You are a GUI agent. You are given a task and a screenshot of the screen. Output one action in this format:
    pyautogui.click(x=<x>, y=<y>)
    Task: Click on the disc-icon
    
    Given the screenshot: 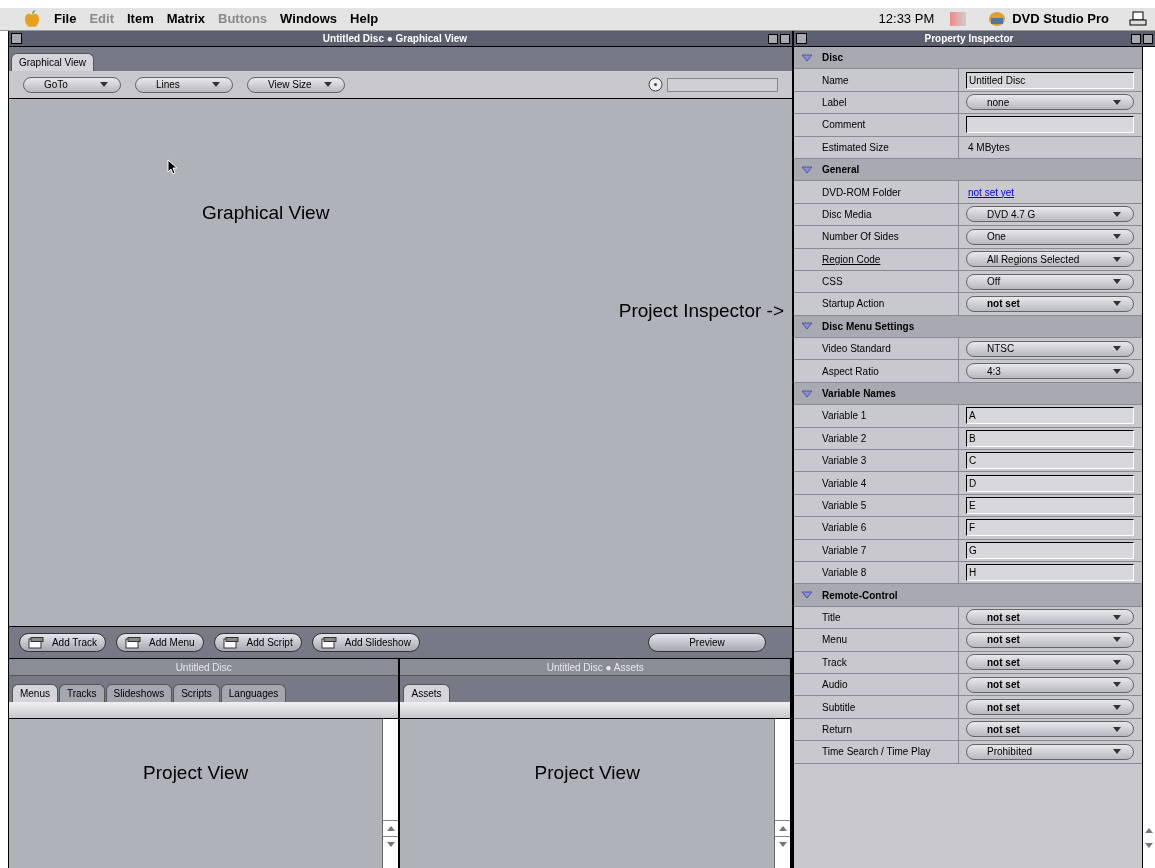 What is the action you would take?
    pyautogui.click(x=655, y=84)
    